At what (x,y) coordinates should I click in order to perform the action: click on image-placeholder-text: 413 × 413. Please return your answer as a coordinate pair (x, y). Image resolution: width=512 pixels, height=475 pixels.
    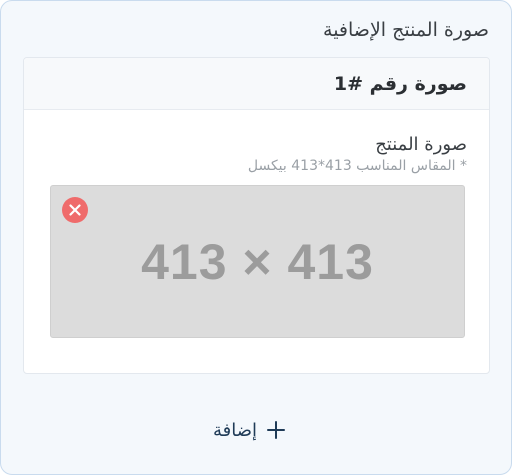
    Looking at the image, I should click on (257, 261).